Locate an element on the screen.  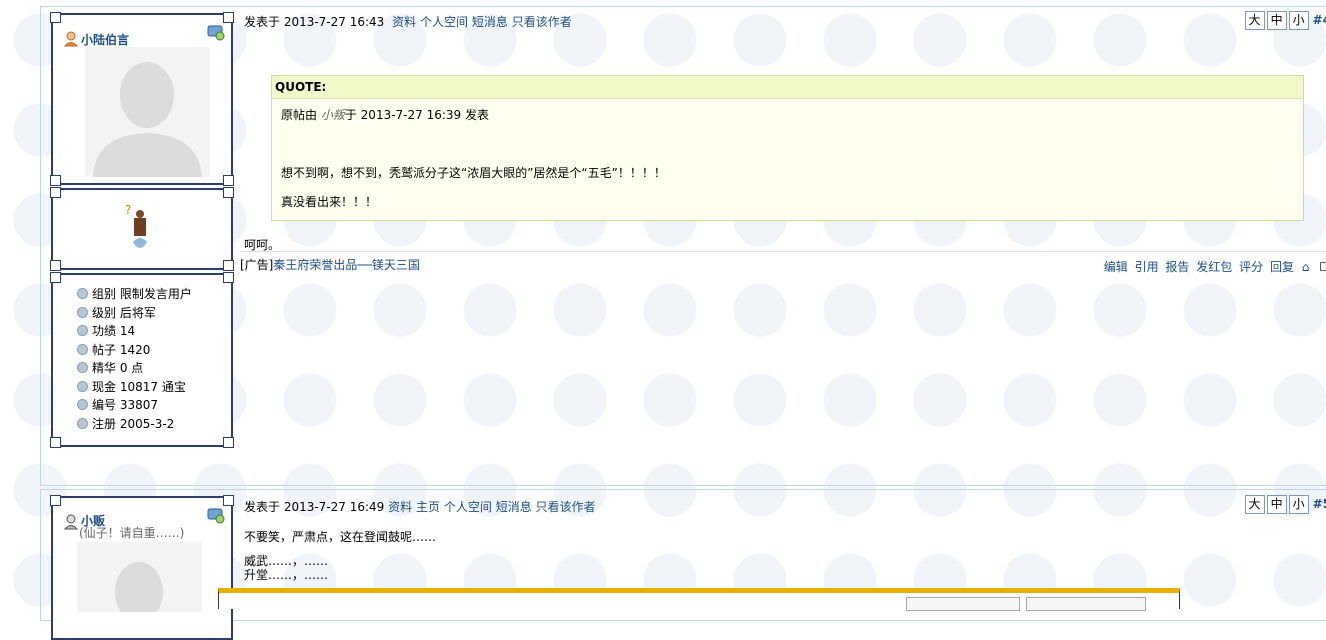
stat-label: 功绩 is located at coordinates (104, 331).